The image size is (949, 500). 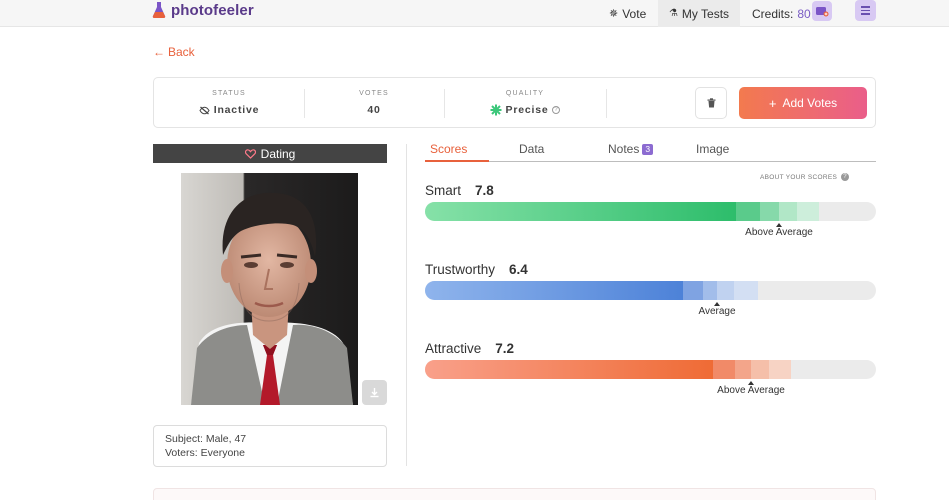 I want to click on score-name: Attractive, so click(x=453, y=348).